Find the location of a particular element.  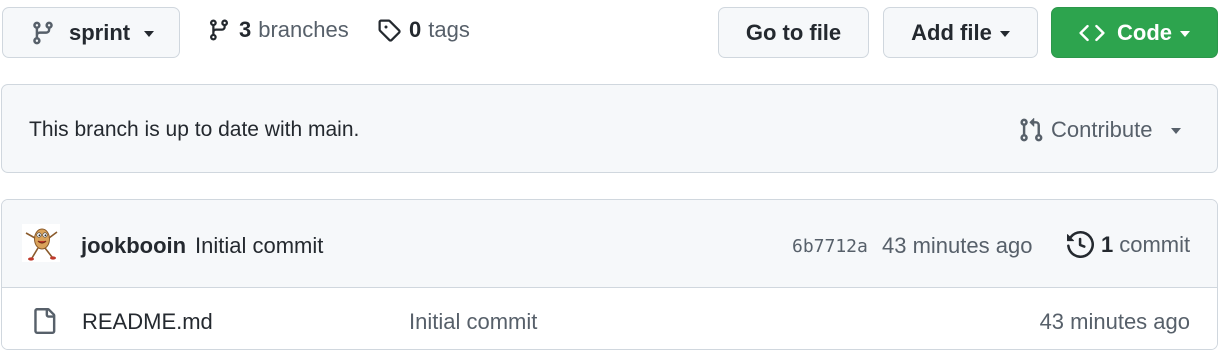

commit-history-link: 1 commit is located at coordinates (1128, 244).